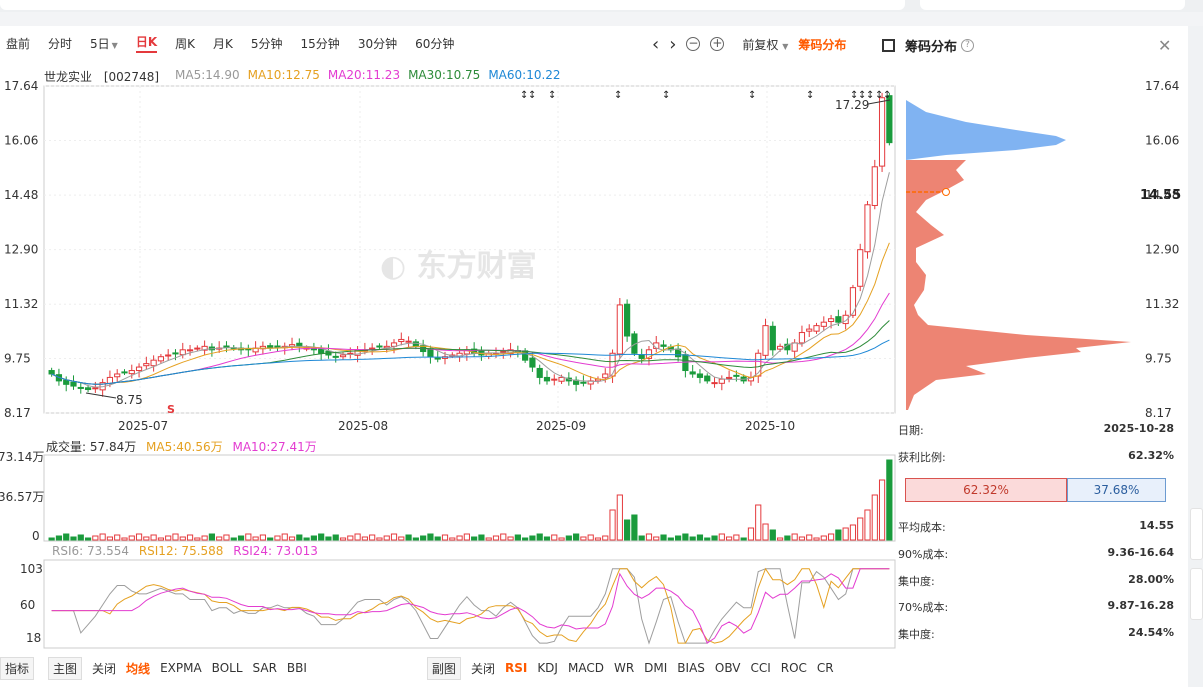  I want to click on boll-button: BOLL, so click(227, 668).